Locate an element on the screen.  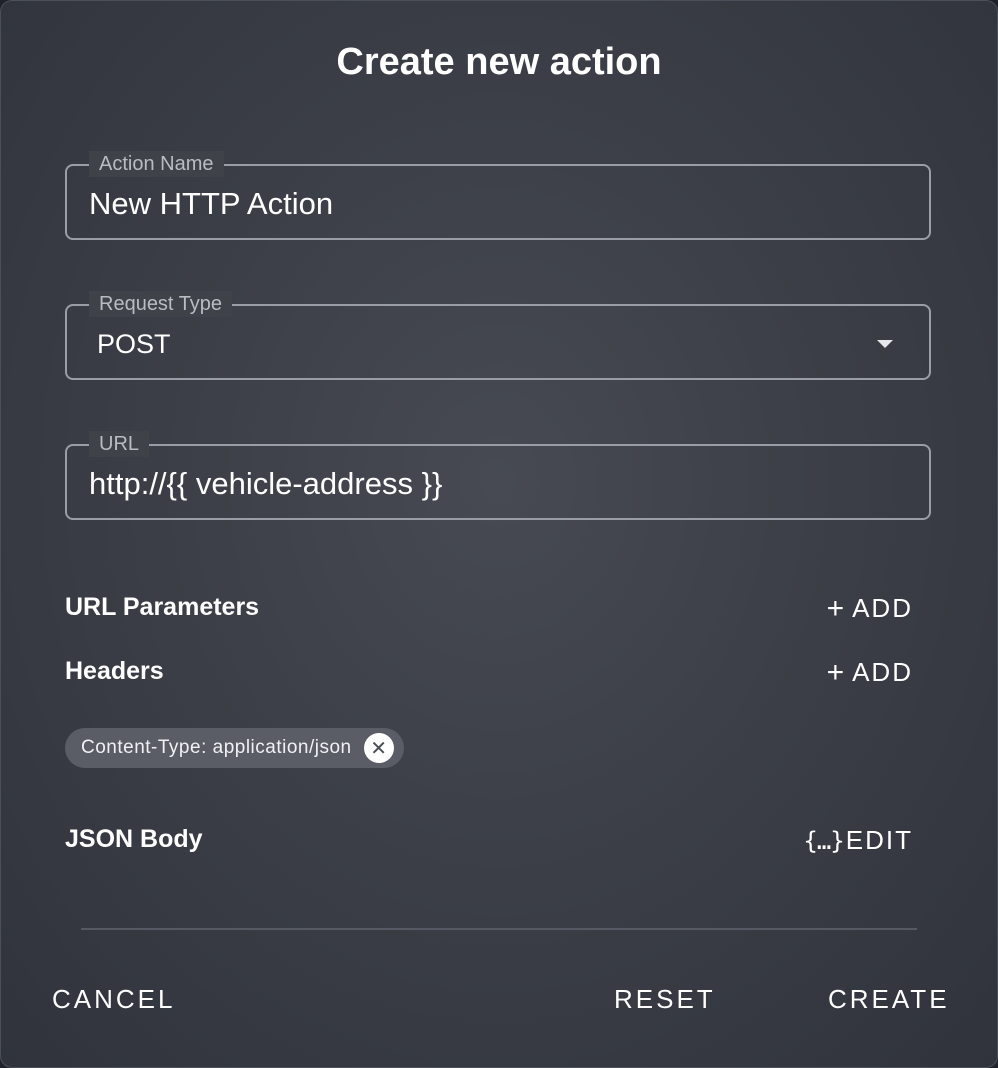
request-type-value: POST is located at coordinates (134, 344).